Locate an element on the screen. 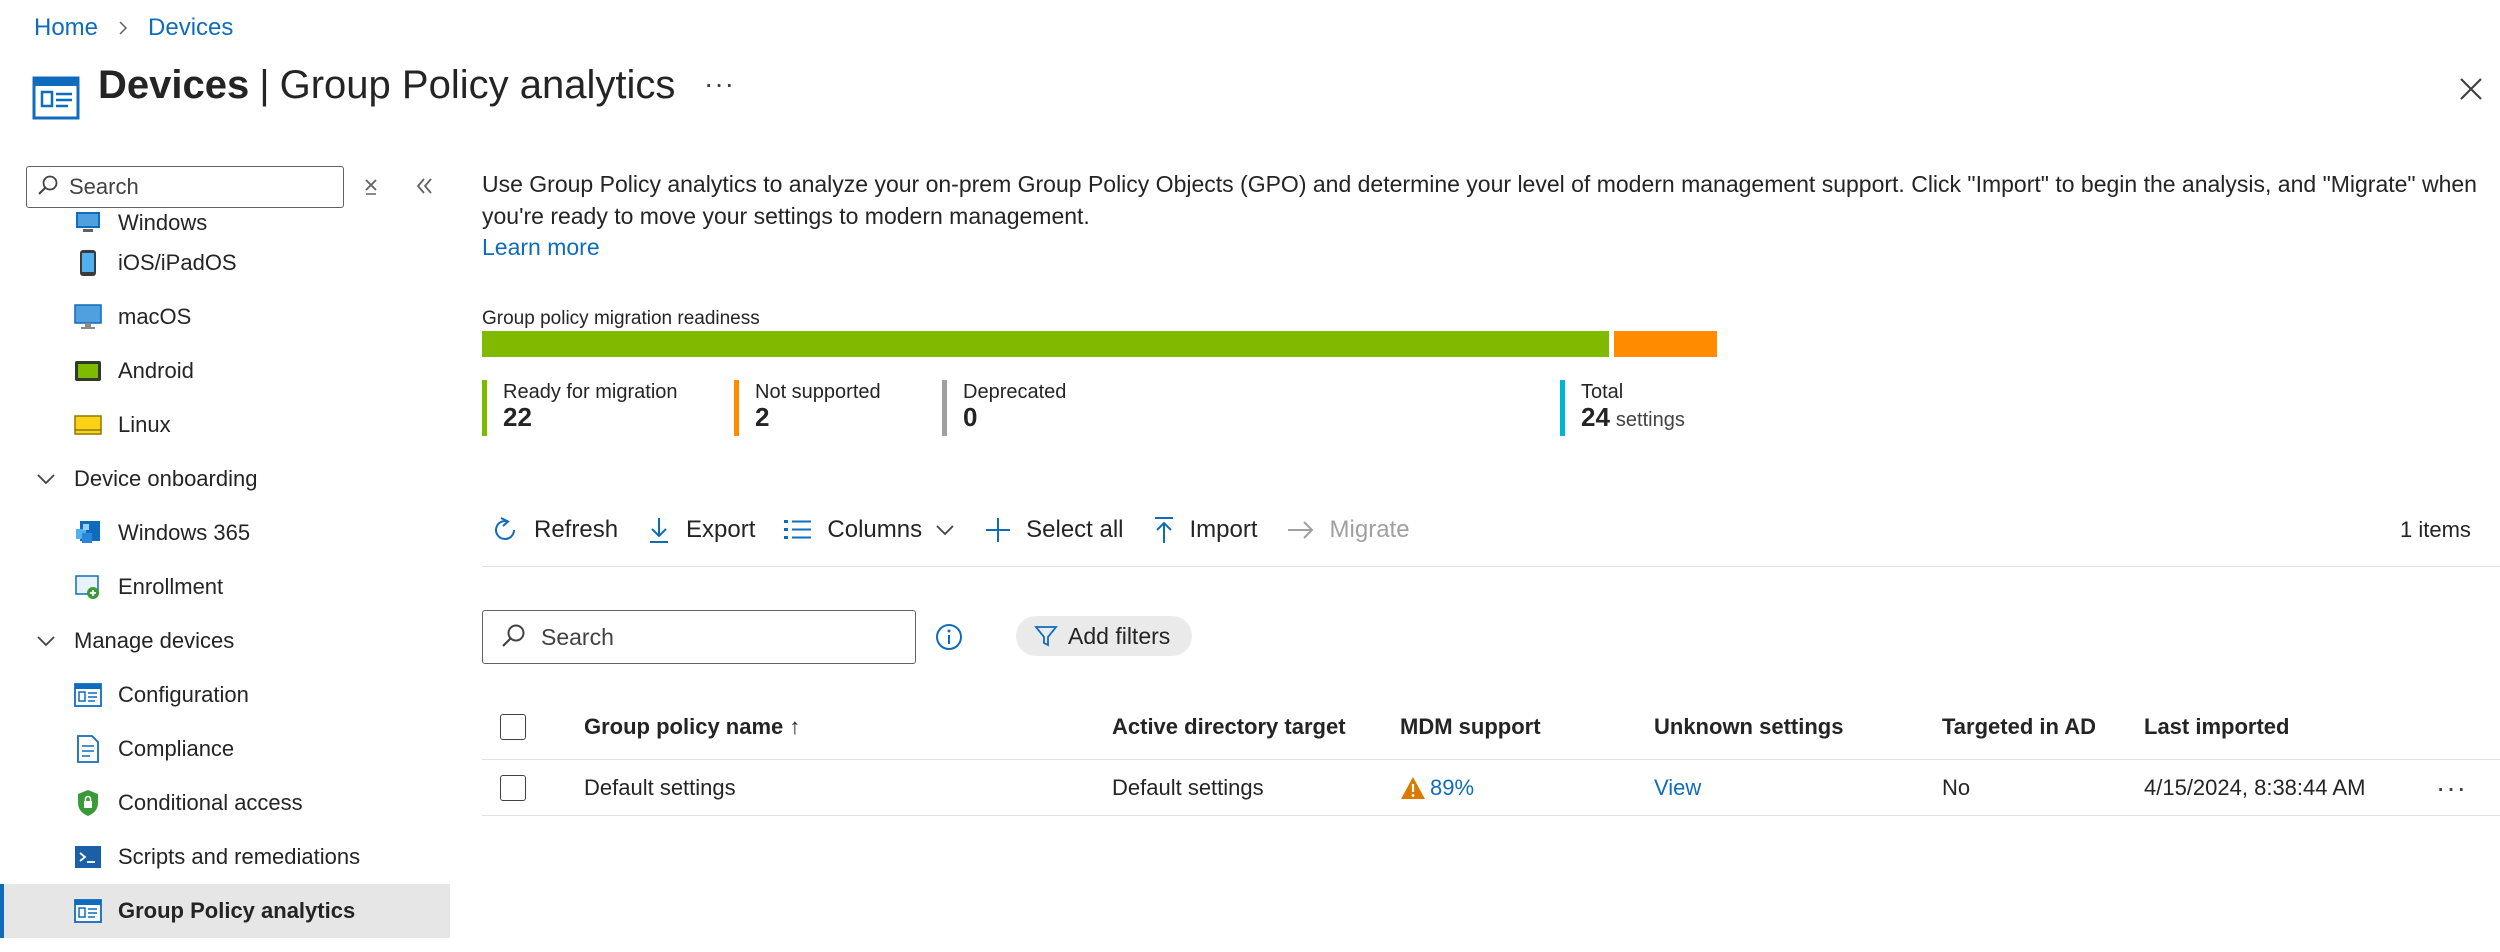 Image resolution: width=2500 pixels, height=952 pixels. view-unknown-settings-link: View is located at coordinates (1677, 788).